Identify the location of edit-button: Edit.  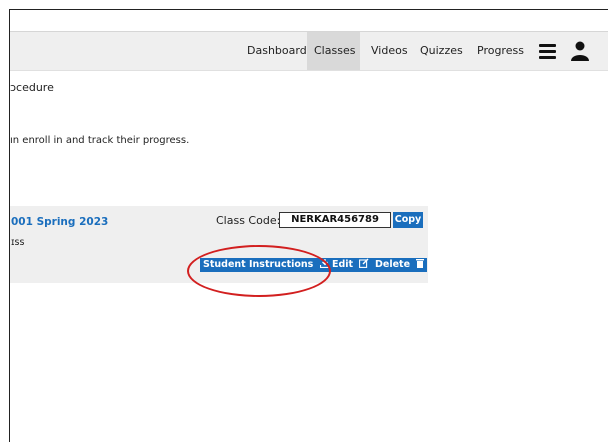
(351, 265).